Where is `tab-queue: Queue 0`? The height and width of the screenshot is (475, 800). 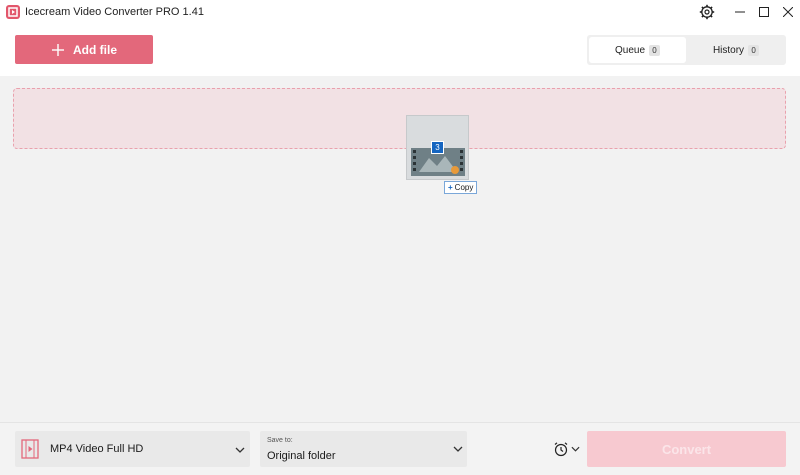
tab-queue: Queue 0 is located at coordinates (637, 50).